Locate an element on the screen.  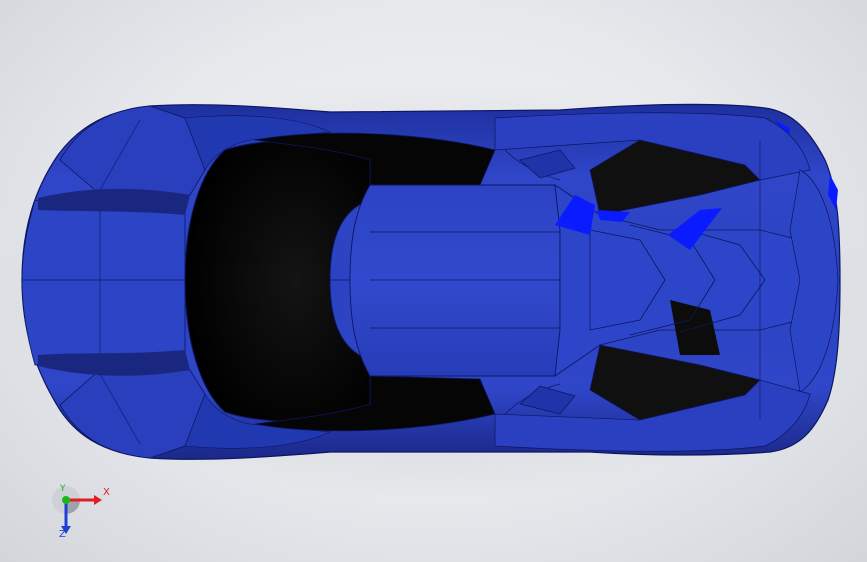
triad-axes-icon is located at coordinates (77, 510).